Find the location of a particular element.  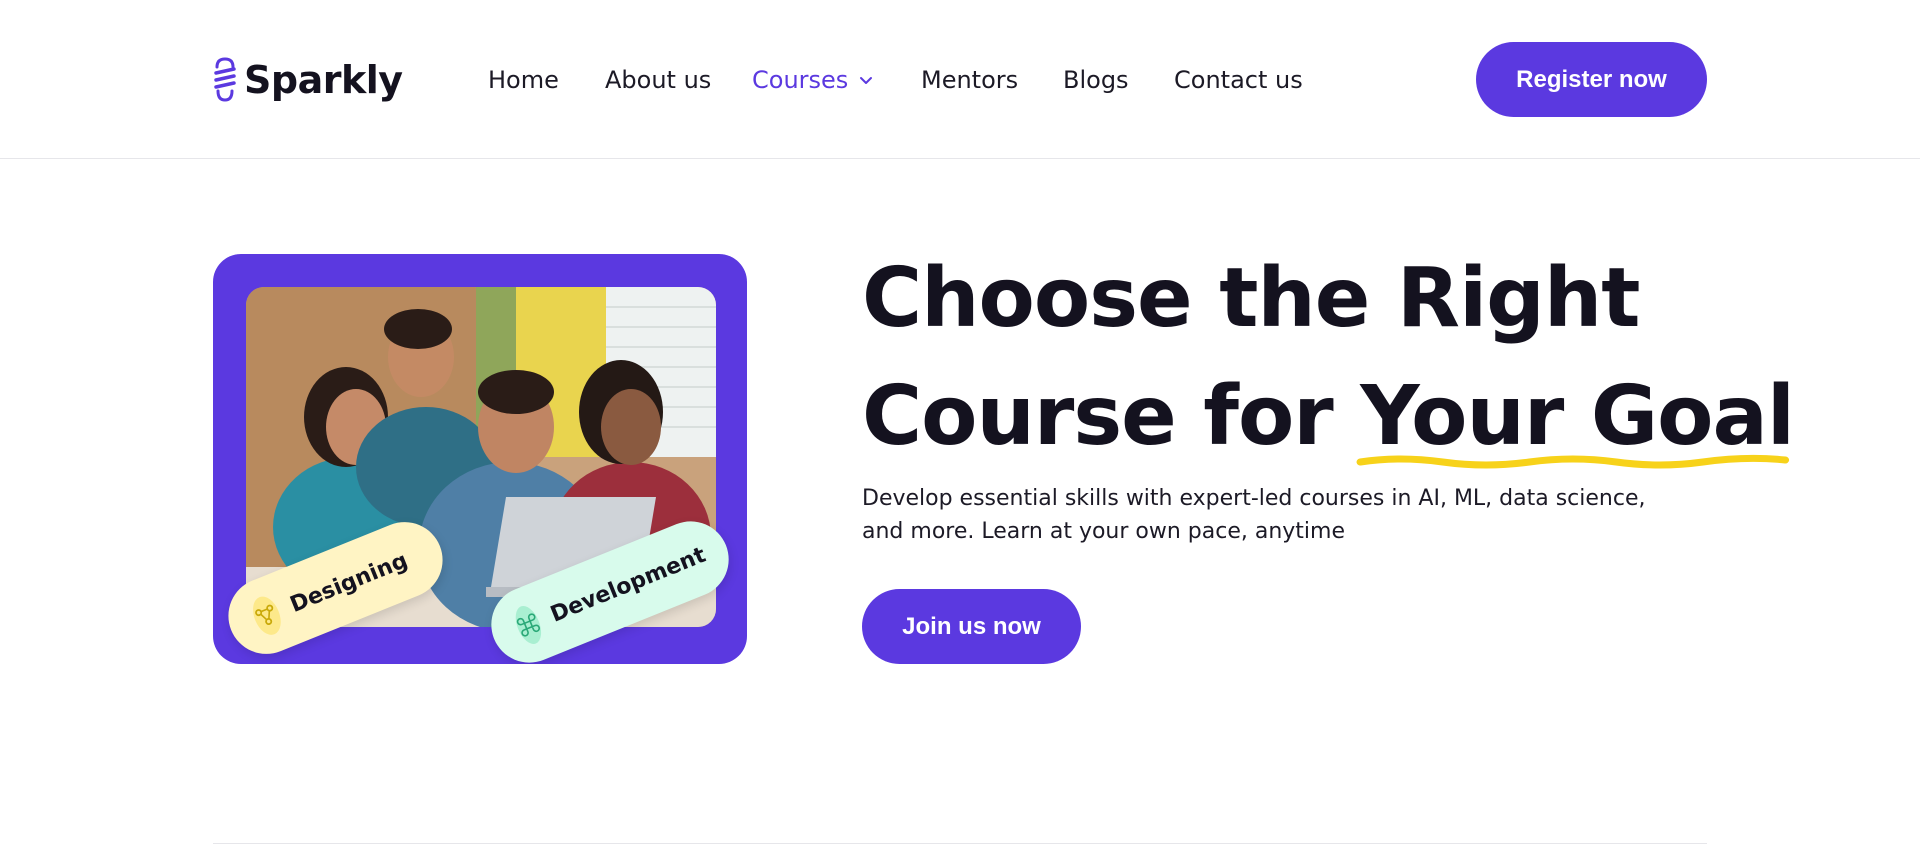

highlight-underline is located at coordinates (1573, 461).